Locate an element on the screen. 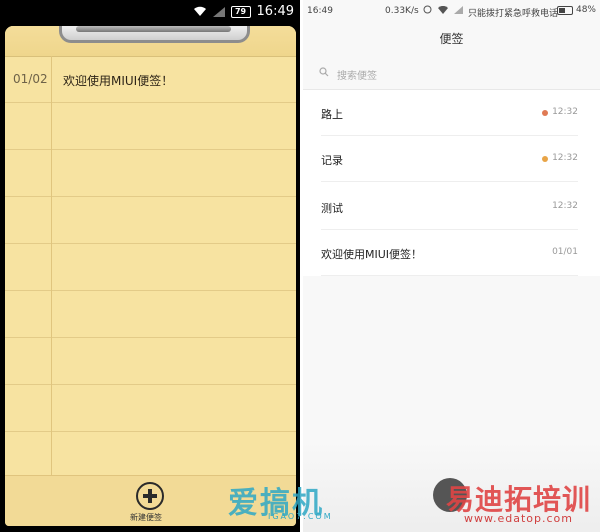 The width and height of the screenshot is (600, 532). status-time-right: 16:49 is located at coordinates (320, 11).